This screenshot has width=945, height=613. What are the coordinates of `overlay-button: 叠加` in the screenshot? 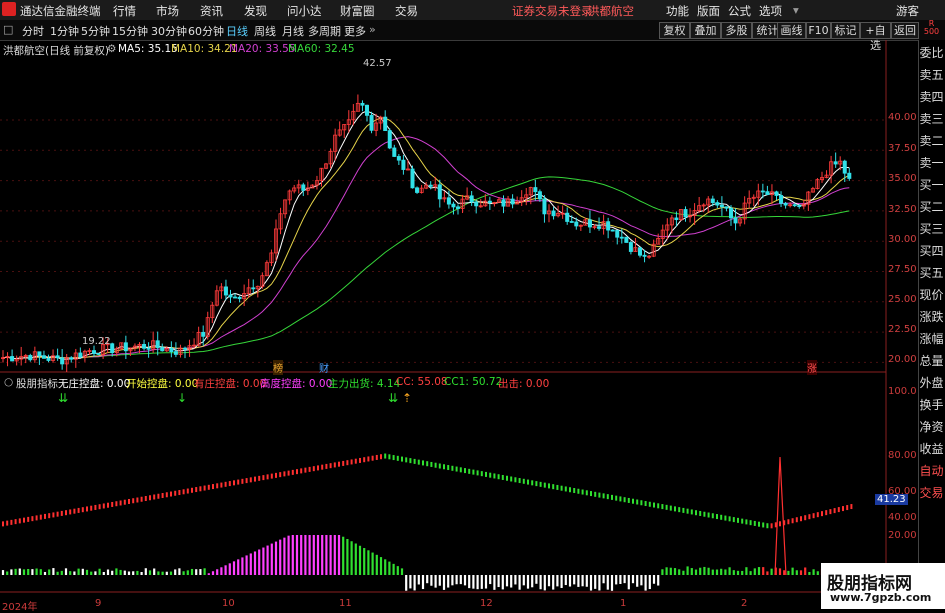 It's located at (705, 30).